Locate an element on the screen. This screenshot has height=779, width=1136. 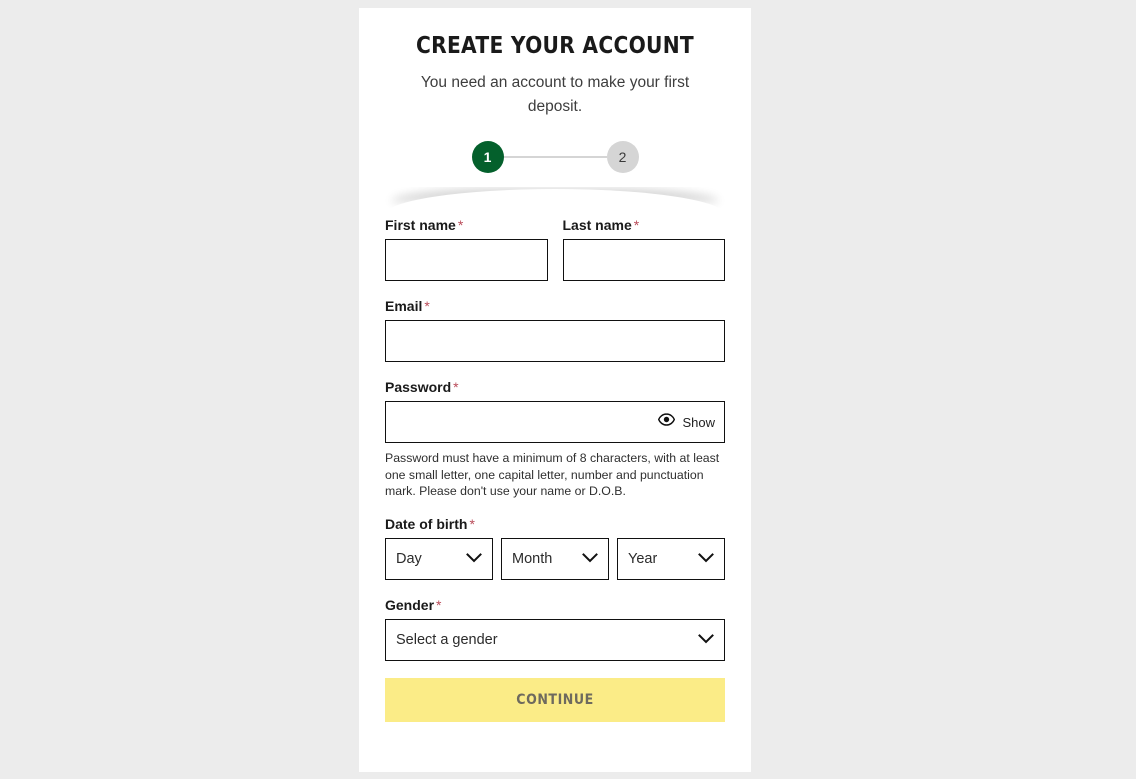
email-label: Email * is located at coordinates (555, 306).